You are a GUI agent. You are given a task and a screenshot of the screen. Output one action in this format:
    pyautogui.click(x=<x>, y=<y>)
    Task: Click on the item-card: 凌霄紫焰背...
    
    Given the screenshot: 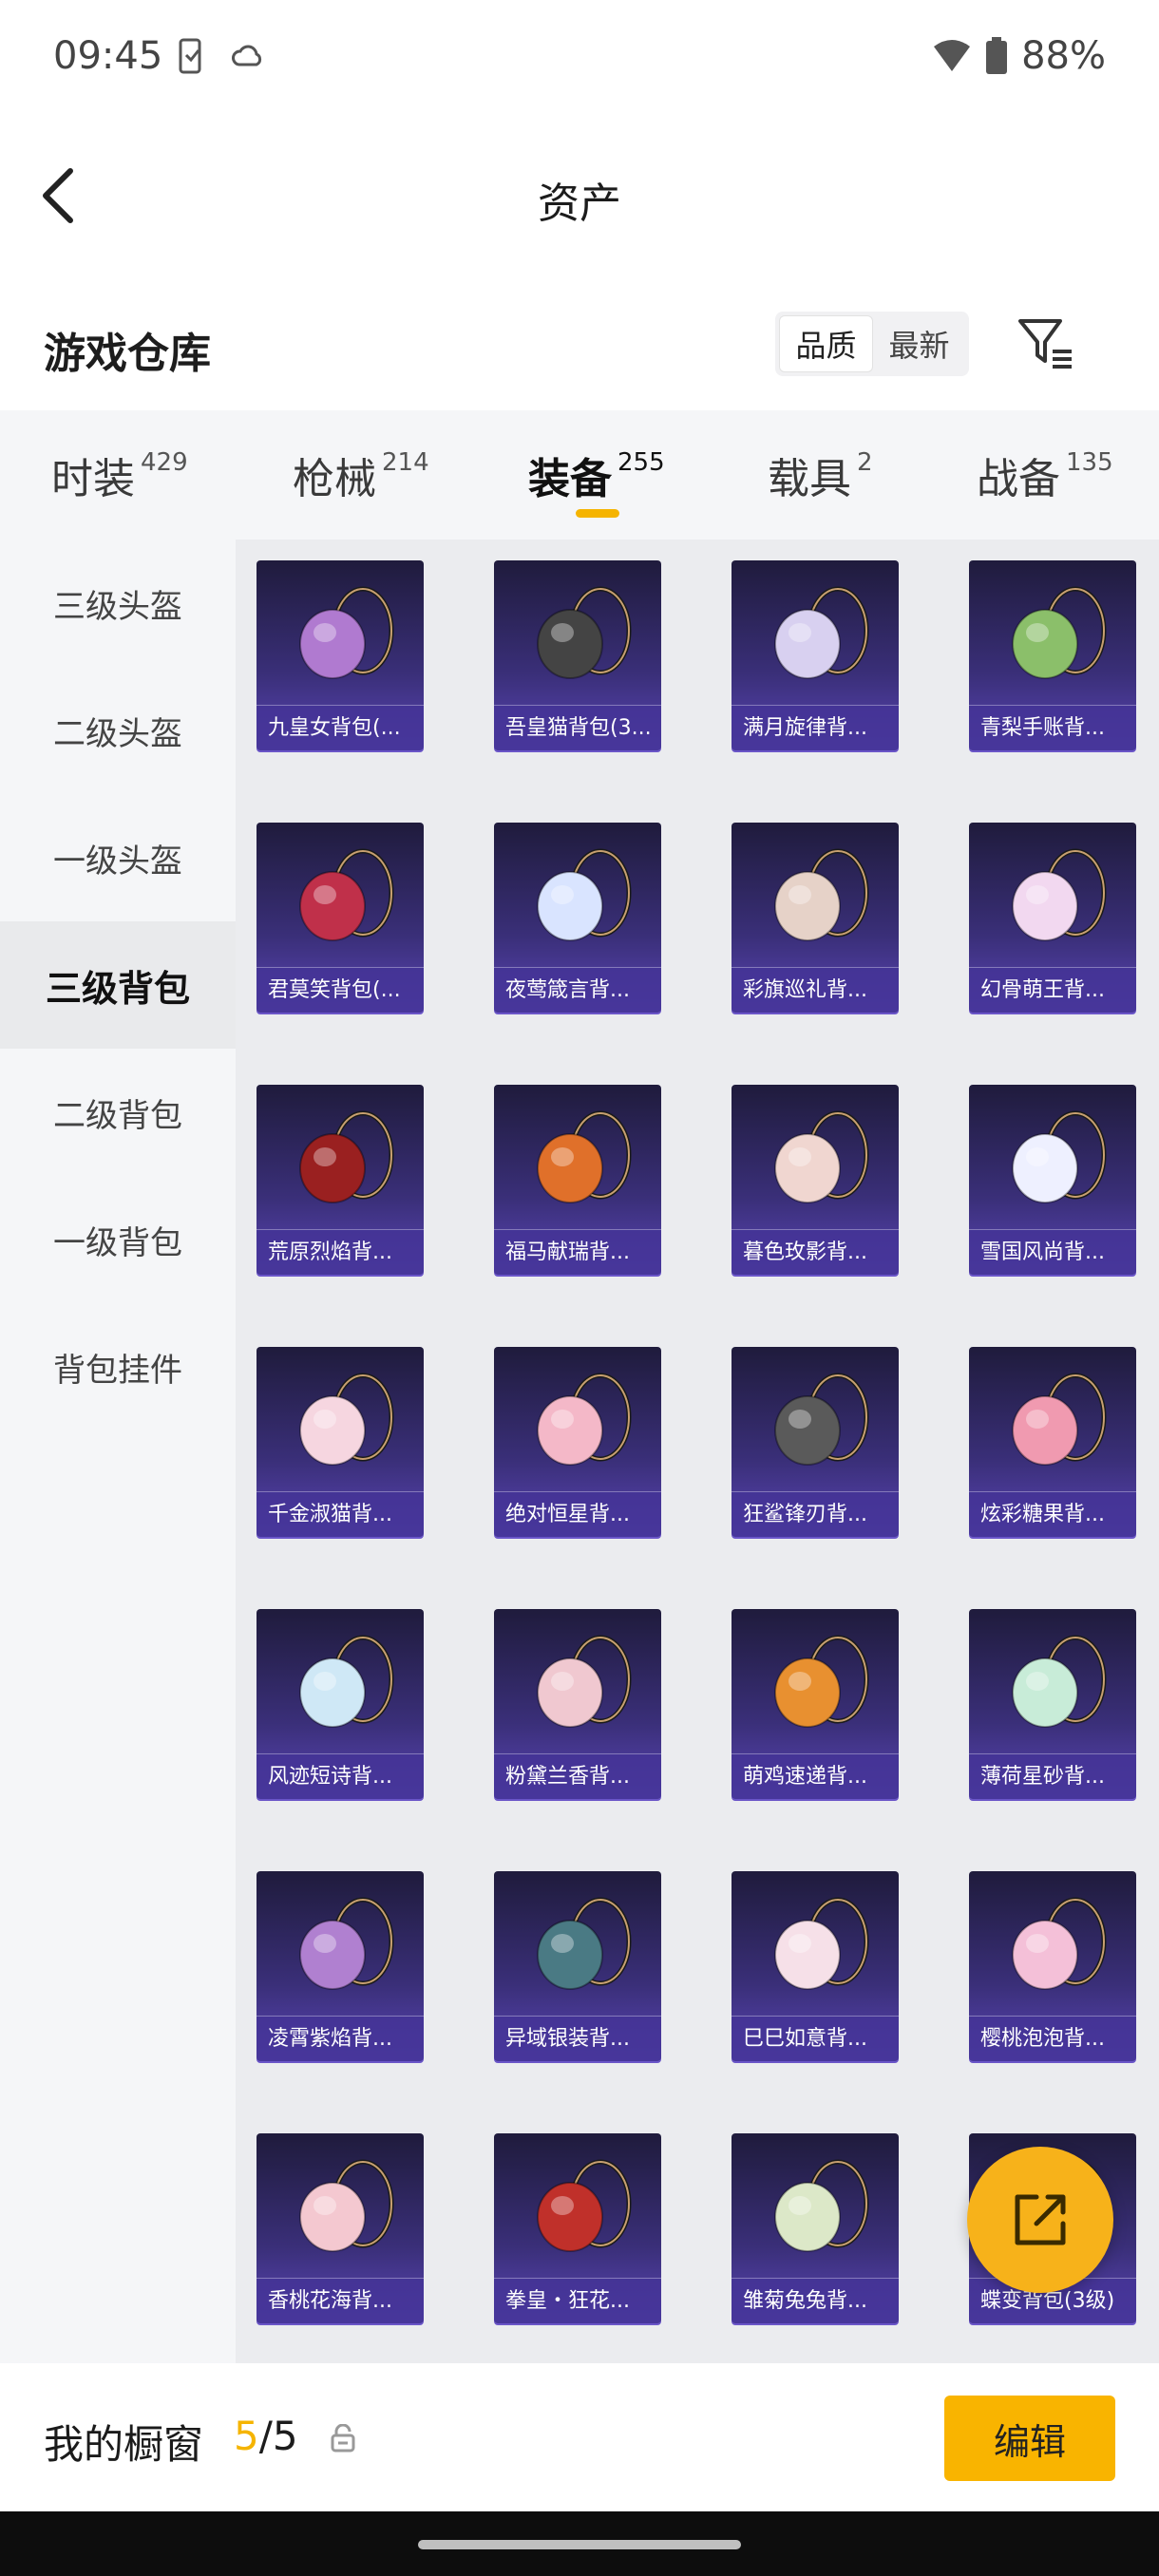 What is the action you would take?
    pyautogui.click(x=340, y=1966)
    